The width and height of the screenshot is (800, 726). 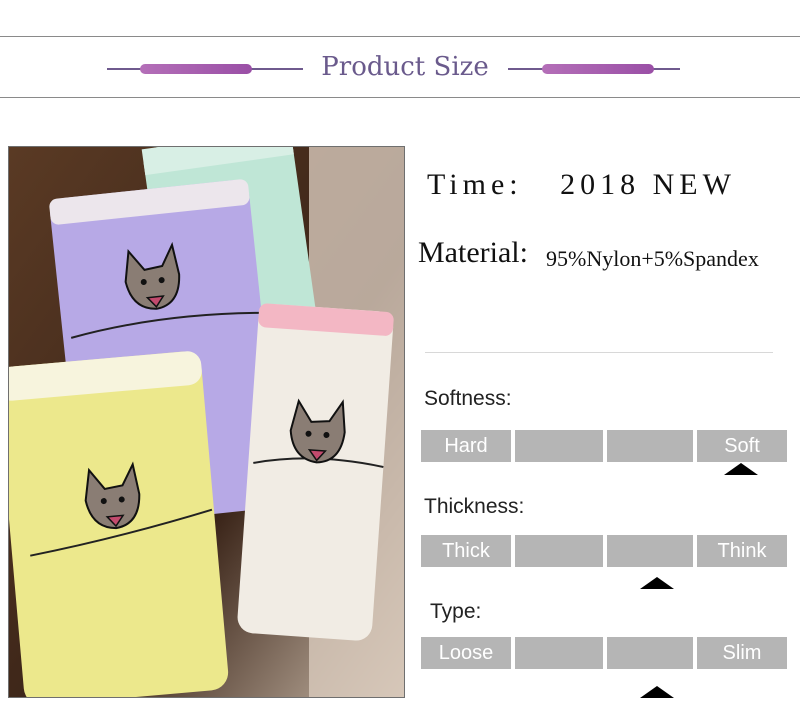 I want to click on time-line: Time: 2018 NEW, so click(x=581, y=185).